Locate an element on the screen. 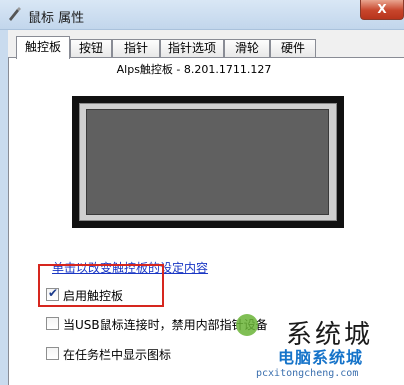  disable-on-usb-checkbox is located at coordinates (52, 323).